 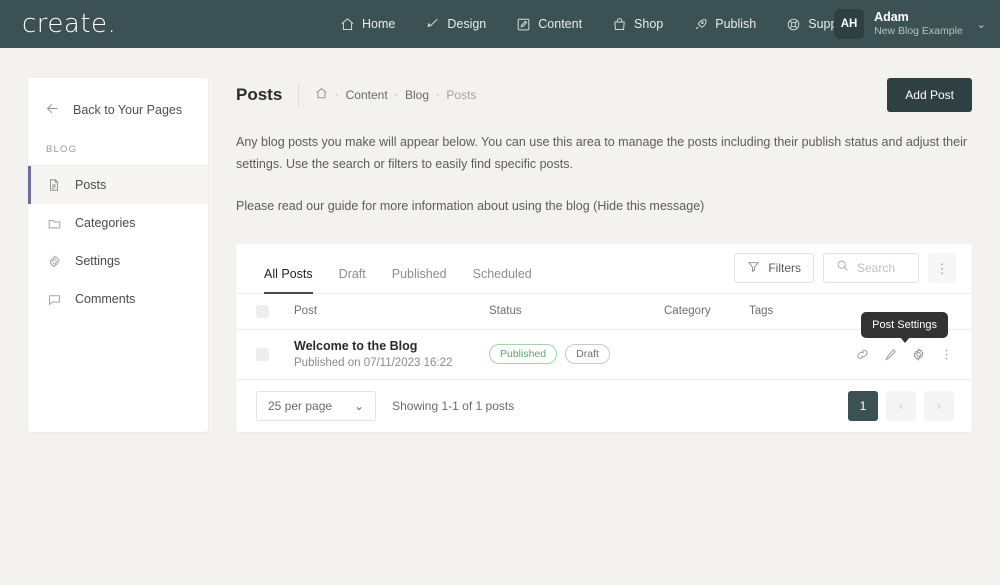 I want to click on back-to-pages-link: Back to Your Pages, so click(x=118, y=108).